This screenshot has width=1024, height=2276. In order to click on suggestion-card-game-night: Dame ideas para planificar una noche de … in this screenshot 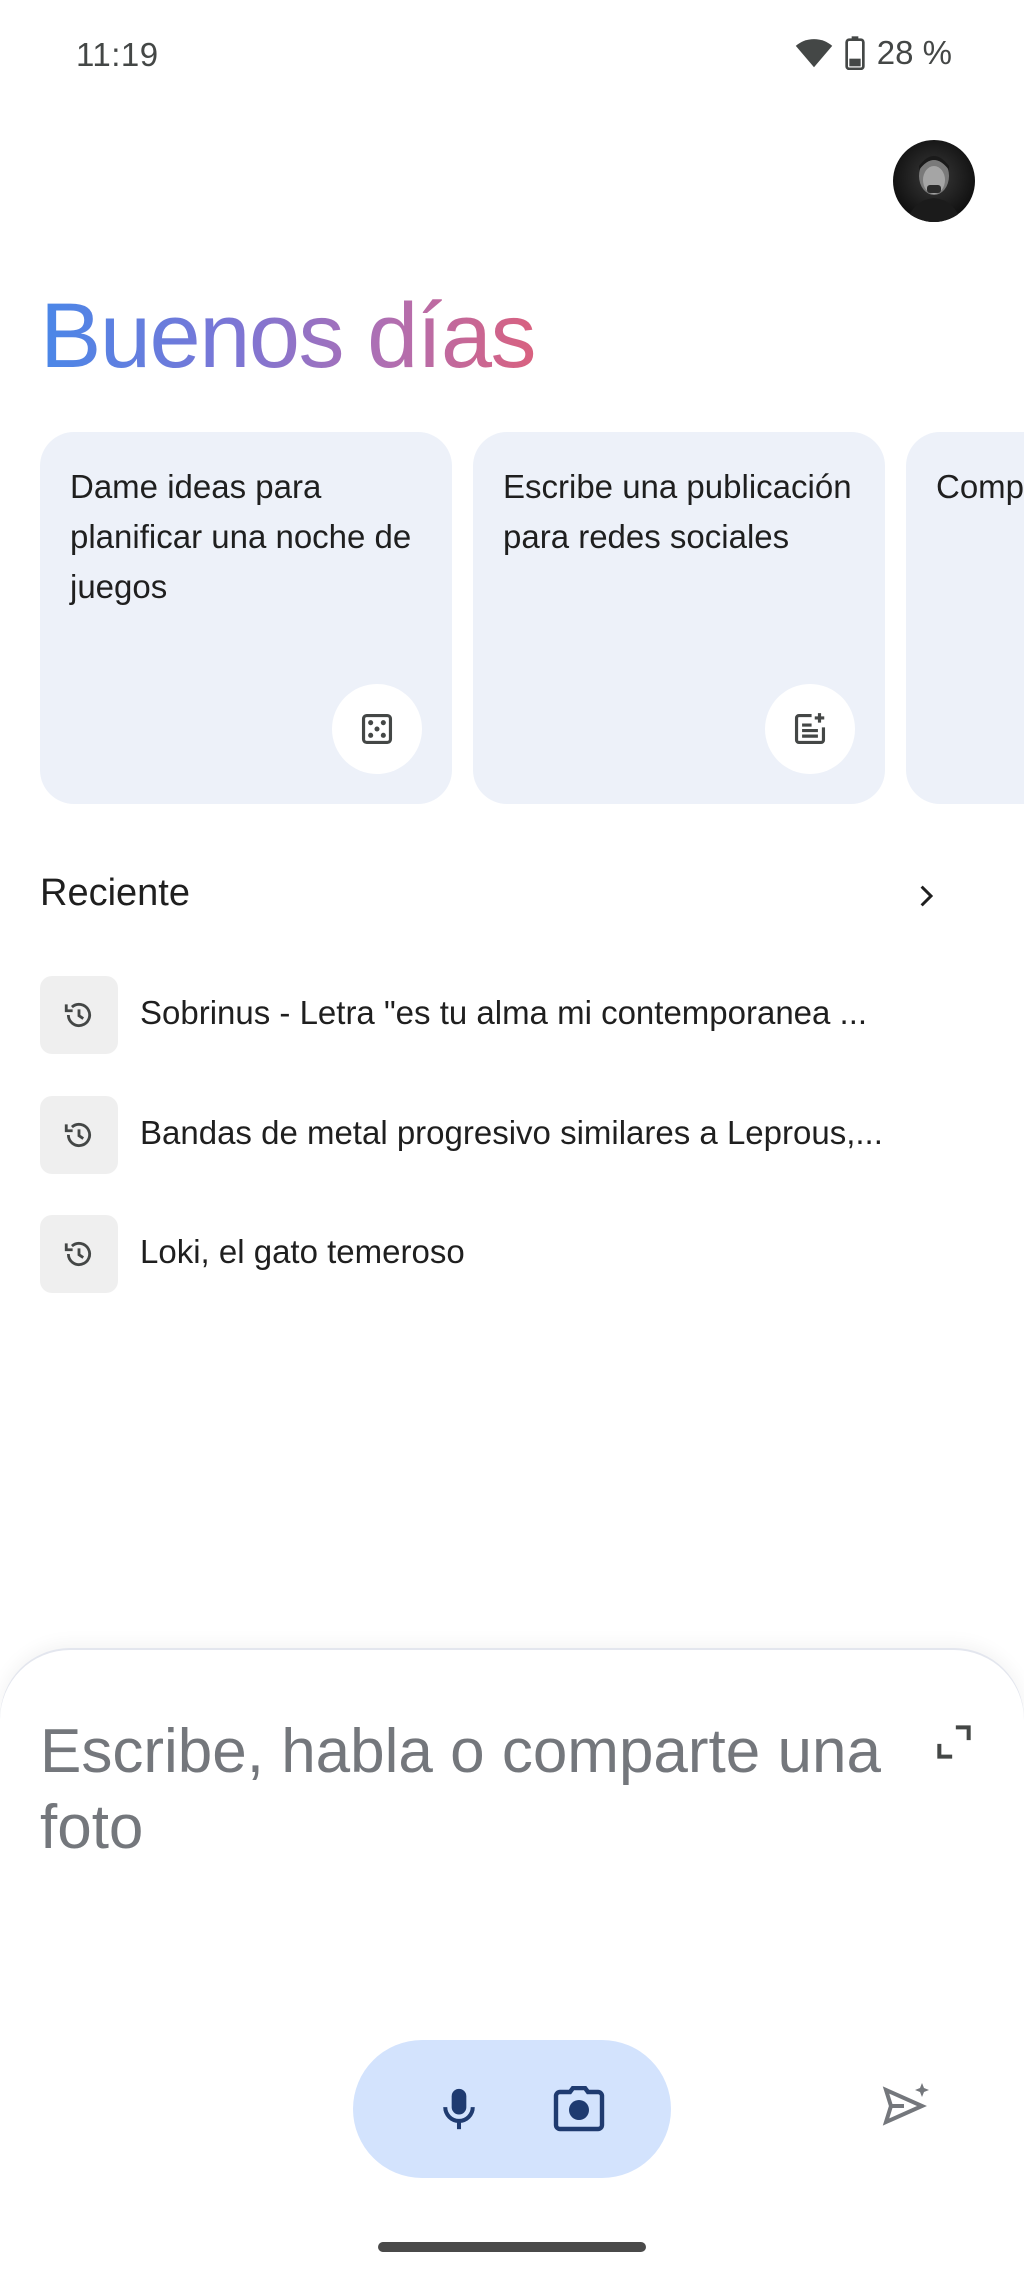, I will do `click(246, 618)`.